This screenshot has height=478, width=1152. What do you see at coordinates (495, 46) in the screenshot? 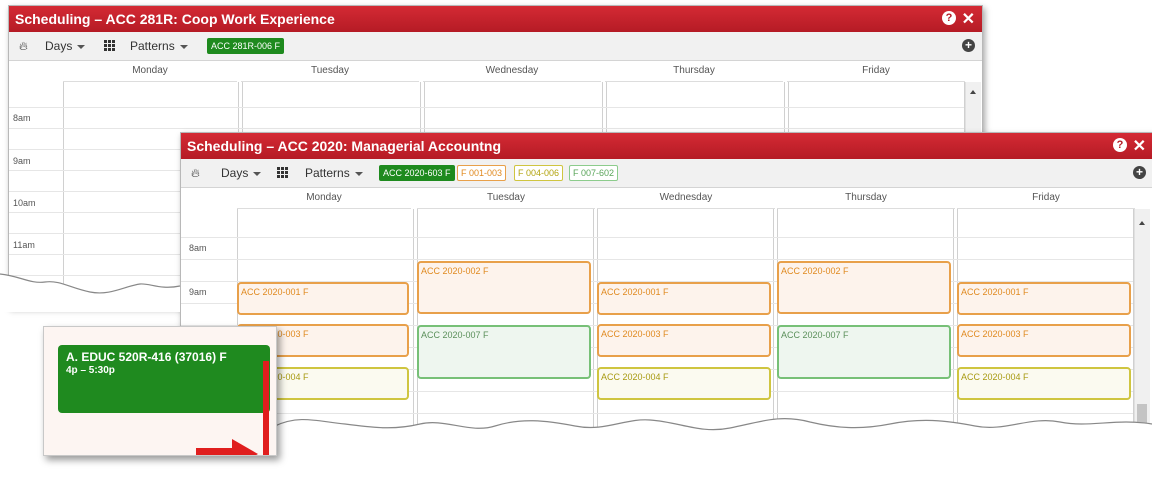
I see `toolbar: 🔥︎ Days Patterns ACC 281R-006 F +` at bounding box center [495, 46].